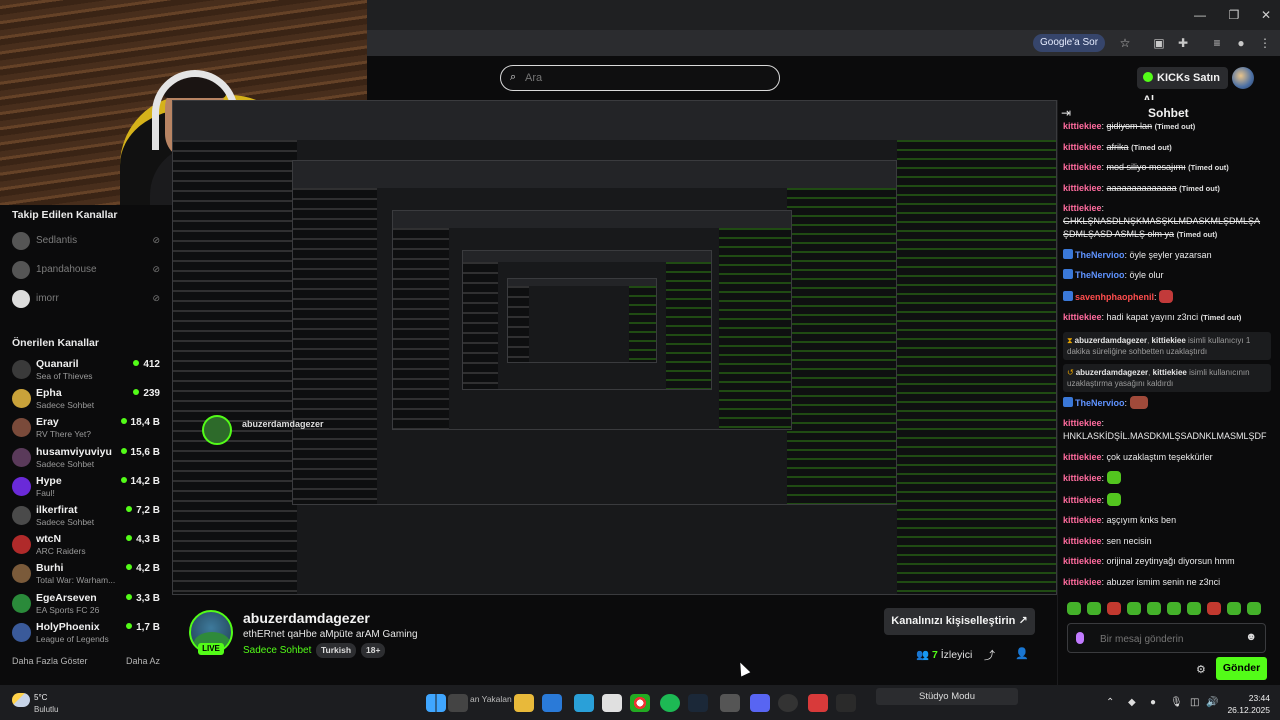 The height and width of the screenshot is (720, 1280). Describe the element at coordinates (1080, 638) in the screenshot. I see `microphone-icon` at that location.